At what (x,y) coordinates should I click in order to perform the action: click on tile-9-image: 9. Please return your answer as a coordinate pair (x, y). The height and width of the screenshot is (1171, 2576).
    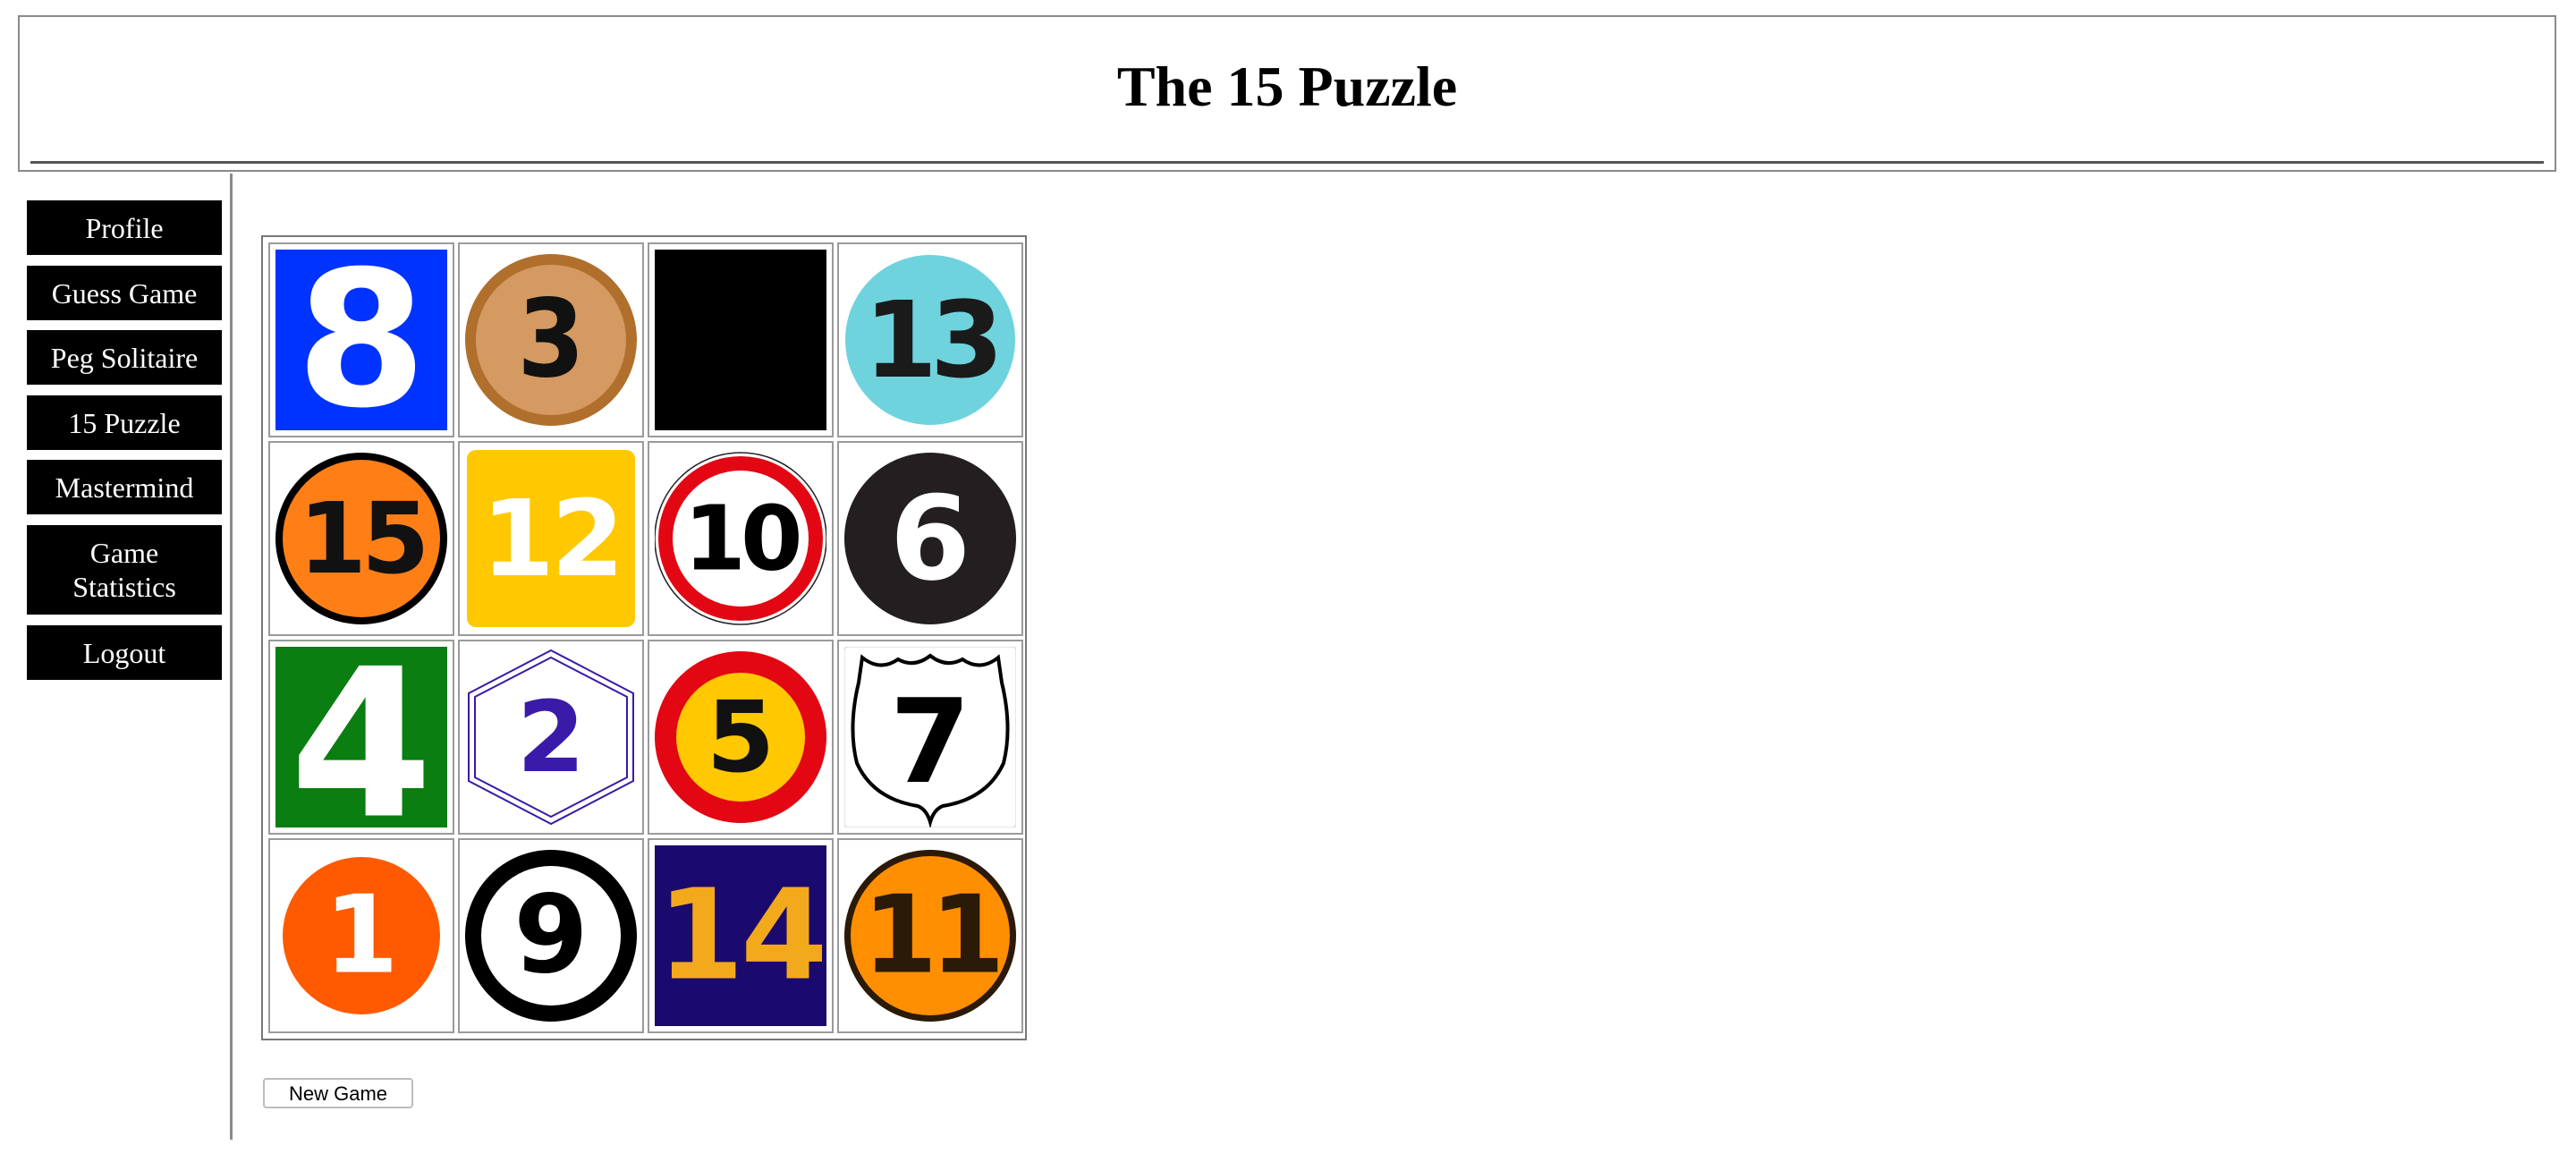
    Looking at the image, I should click on (551, 936).